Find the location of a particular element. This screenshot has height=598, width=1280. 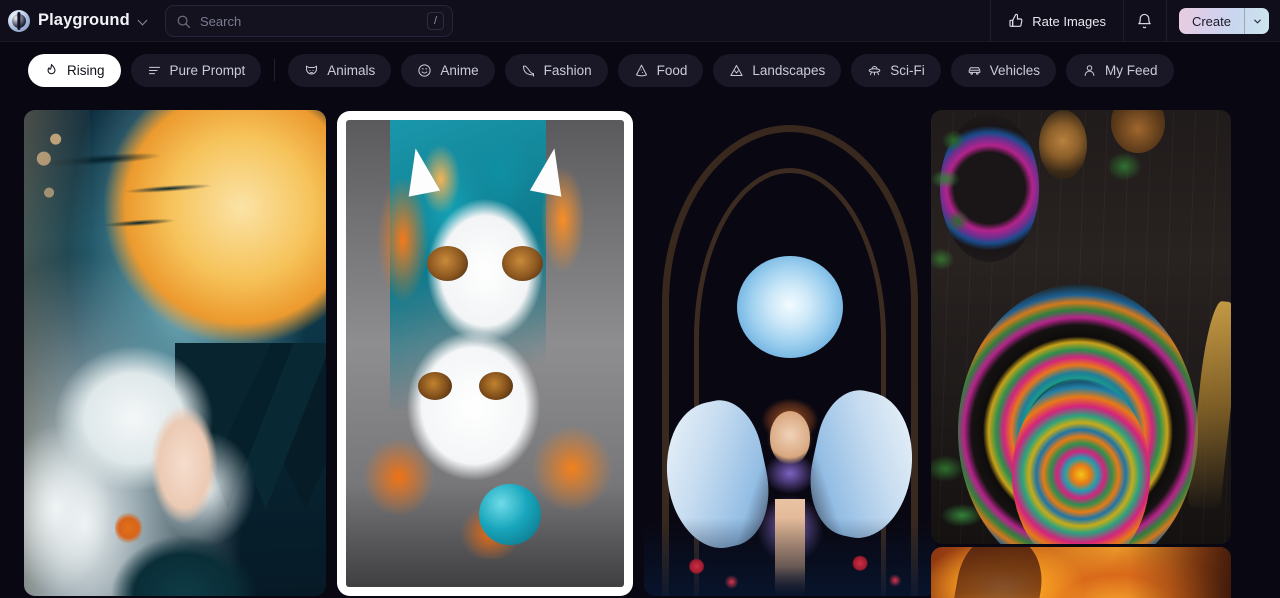

person-icon is located at coordinates (1089, 70).